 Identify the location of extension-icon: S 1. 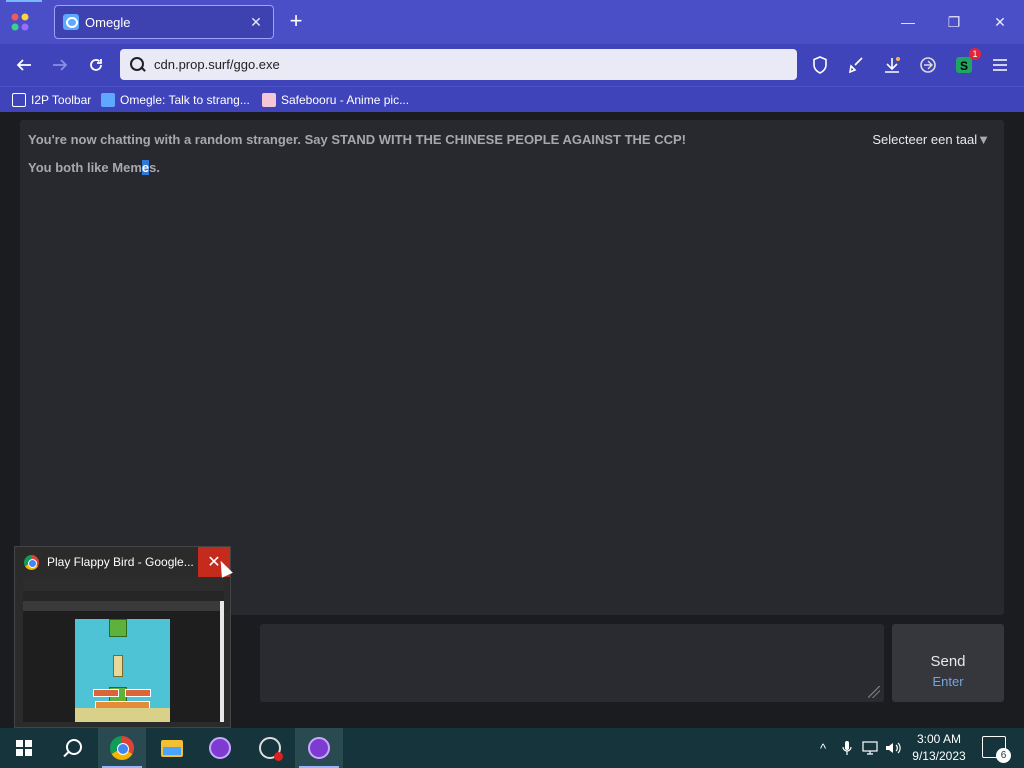
(966, 63).